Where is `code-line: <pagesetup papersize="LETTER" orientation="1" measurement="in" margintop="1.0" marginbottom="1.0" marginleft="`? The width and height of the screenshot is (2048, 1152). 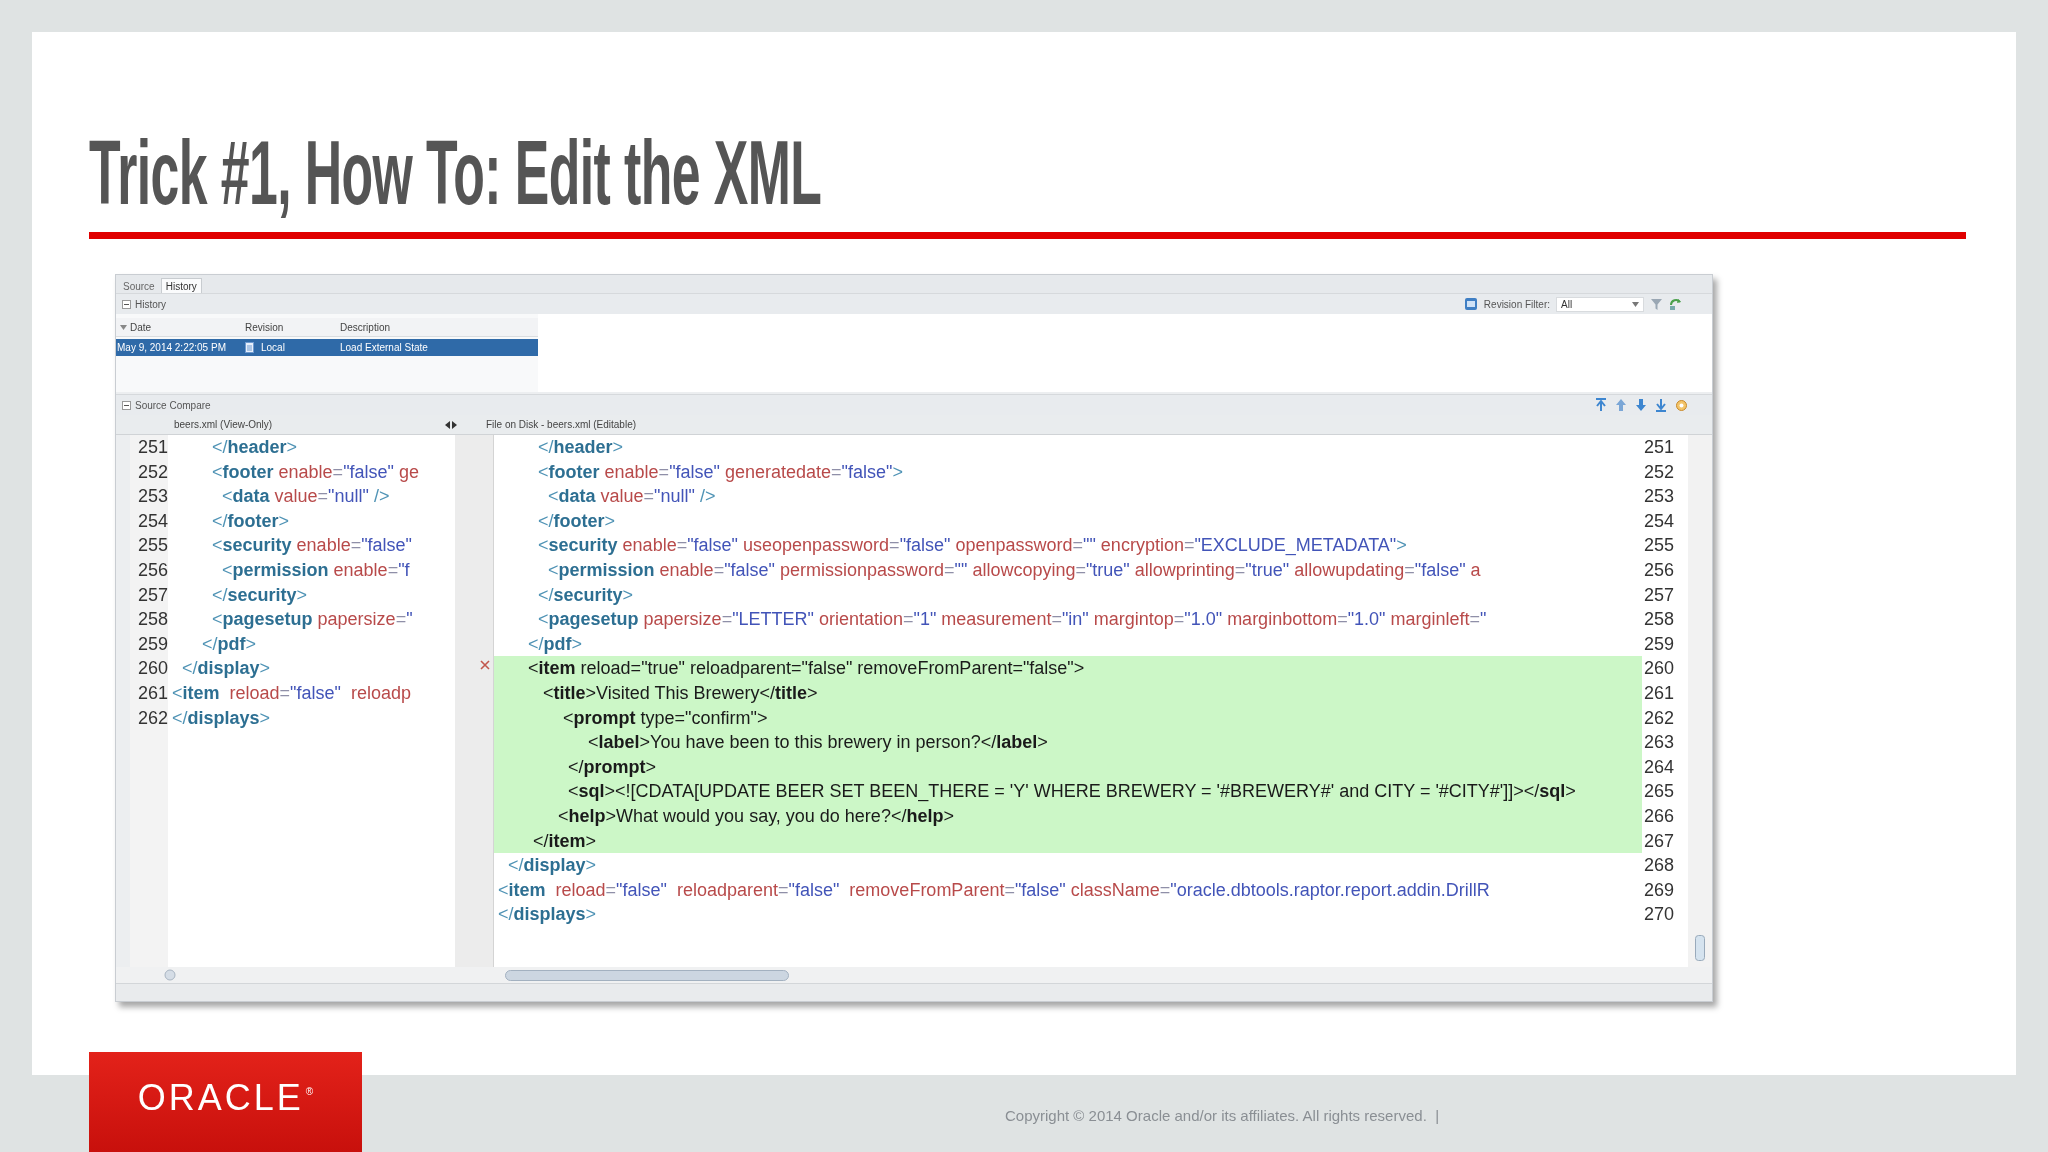
code-line: <pagesetup papersize="LETTER" orientation="1" measurement="in" margintop="1.0" marginbottom="1.0" marginleft=" is located at coordinates (1012, 620).